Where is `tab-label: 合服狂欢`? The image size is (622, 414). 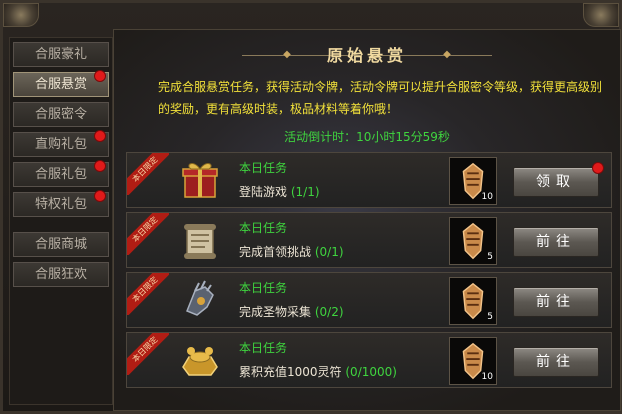
tab-label: 合服狂欢 is located at coordinates (60, 274).